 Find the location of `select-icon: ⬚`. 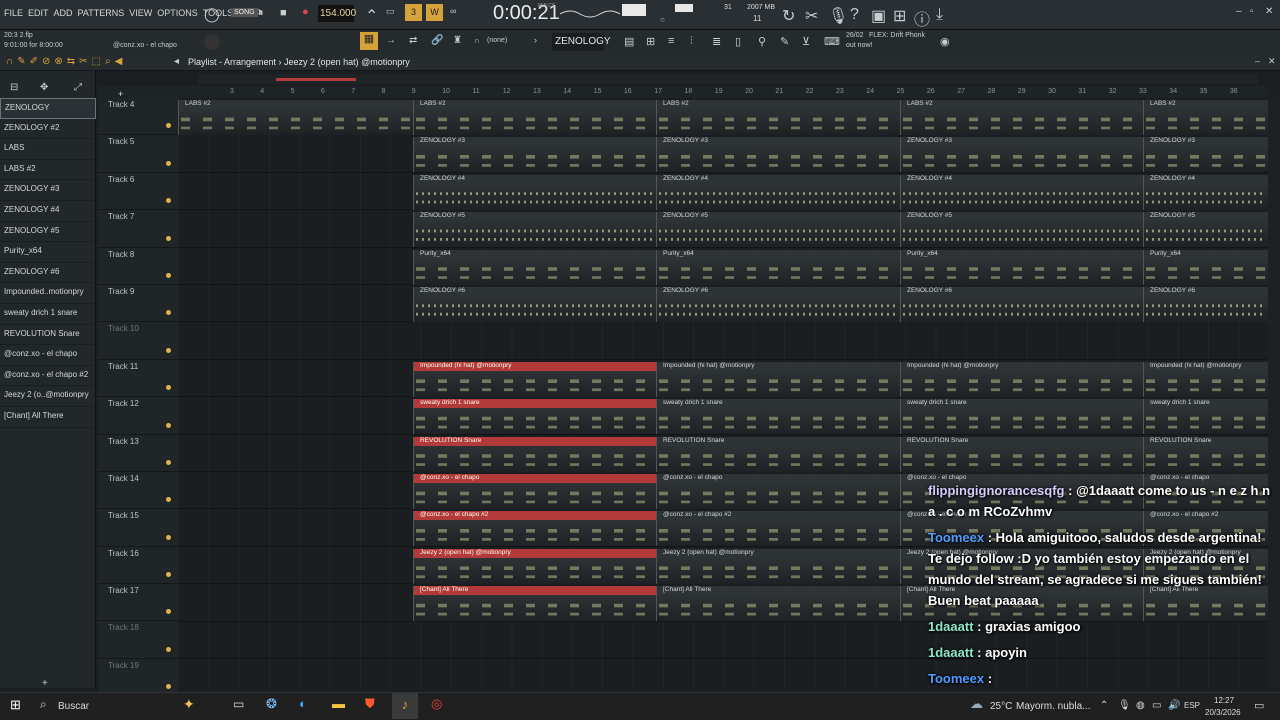

select-icon: ⬚ is located at coordinates (96, 63).